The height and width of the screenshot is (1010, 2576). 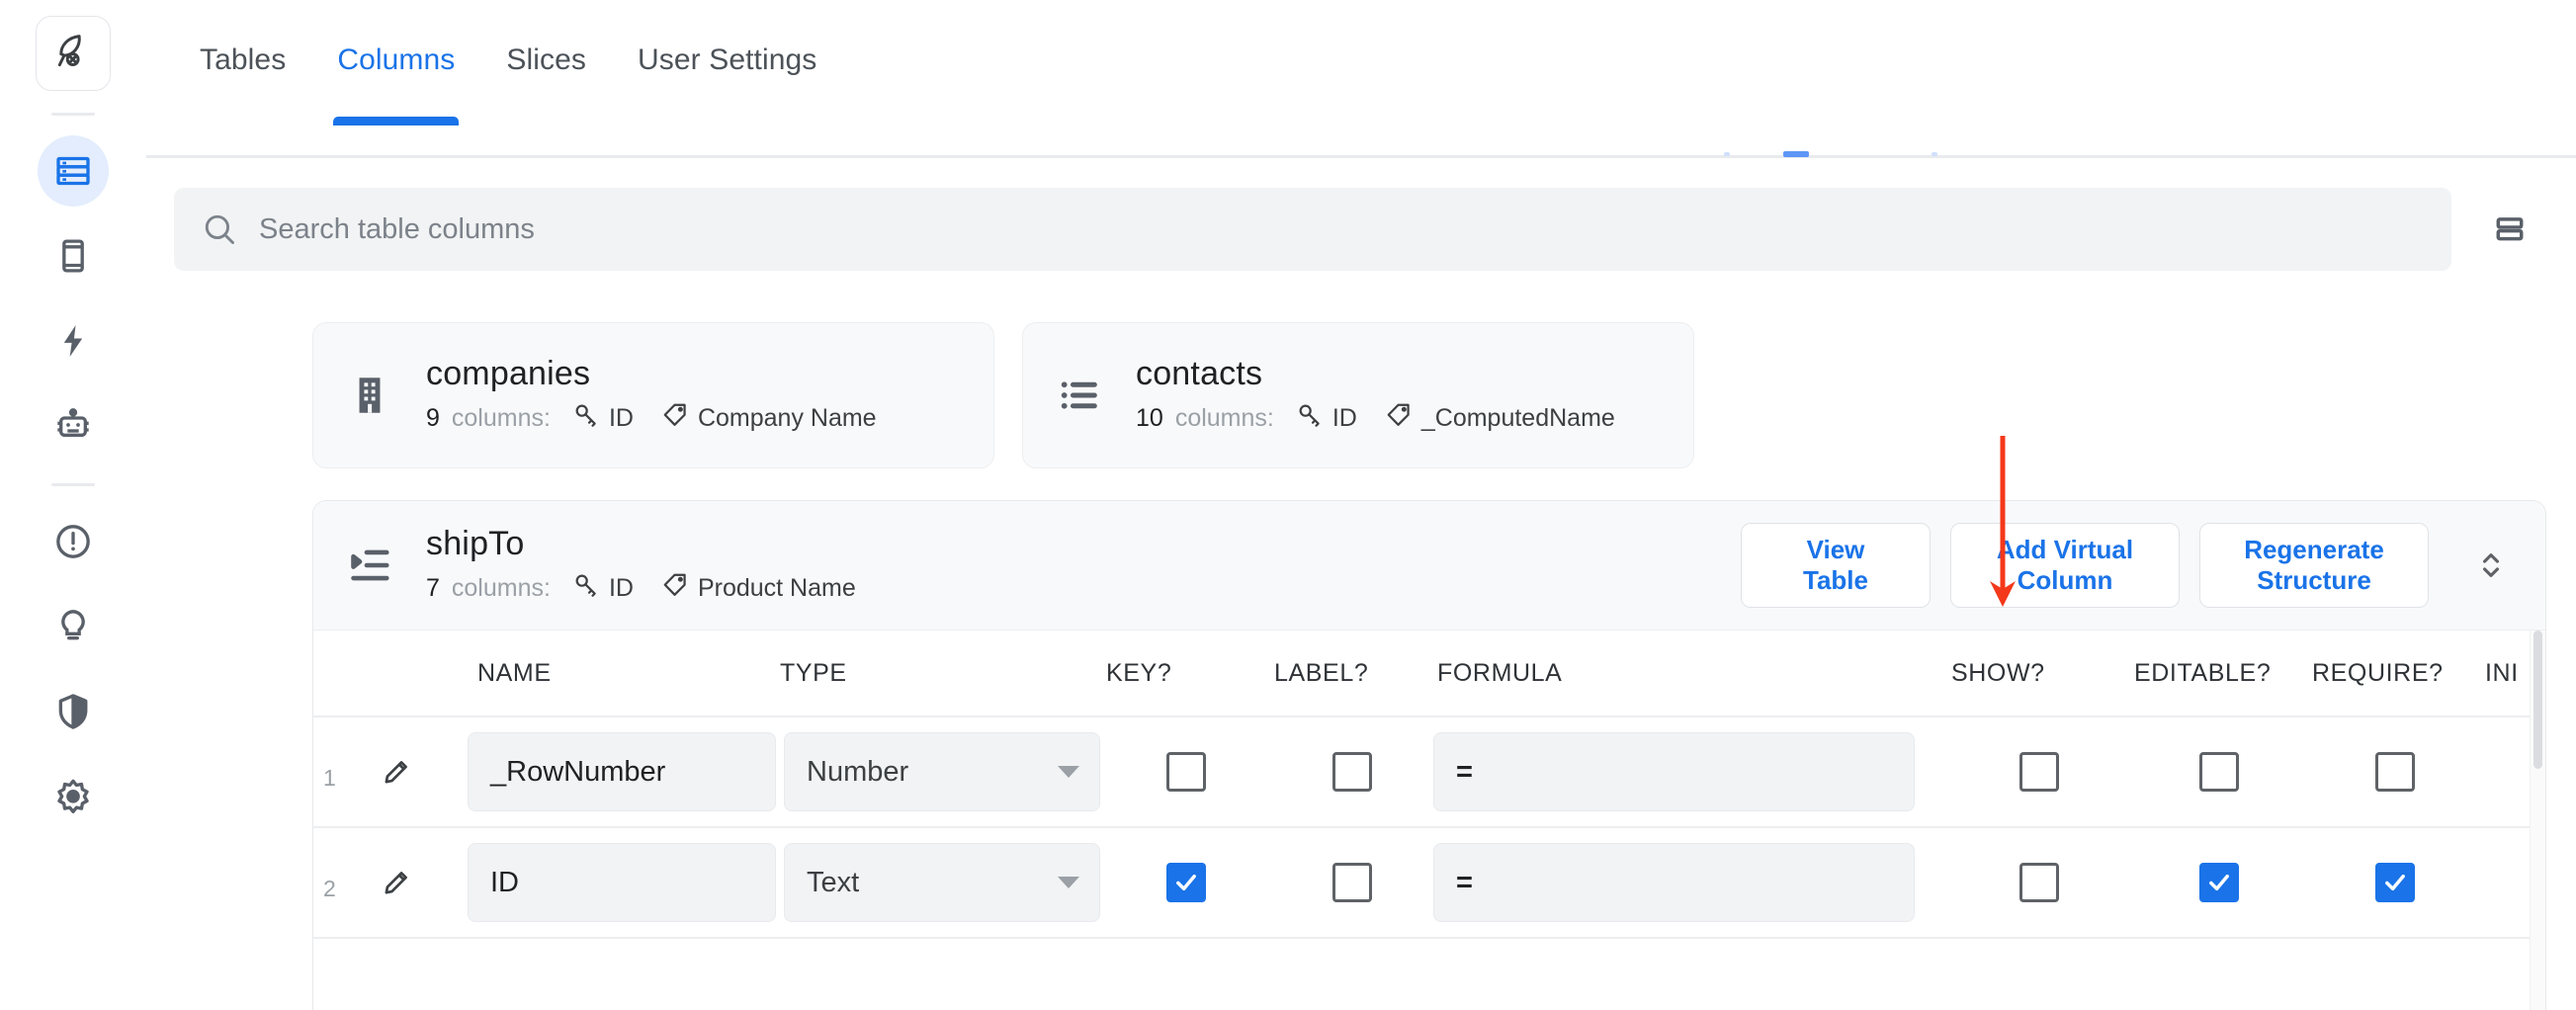 What do you see at coordinates (329, 778) in the screenshot?
I see `row-index: 1` at bounding box center [329, 778].